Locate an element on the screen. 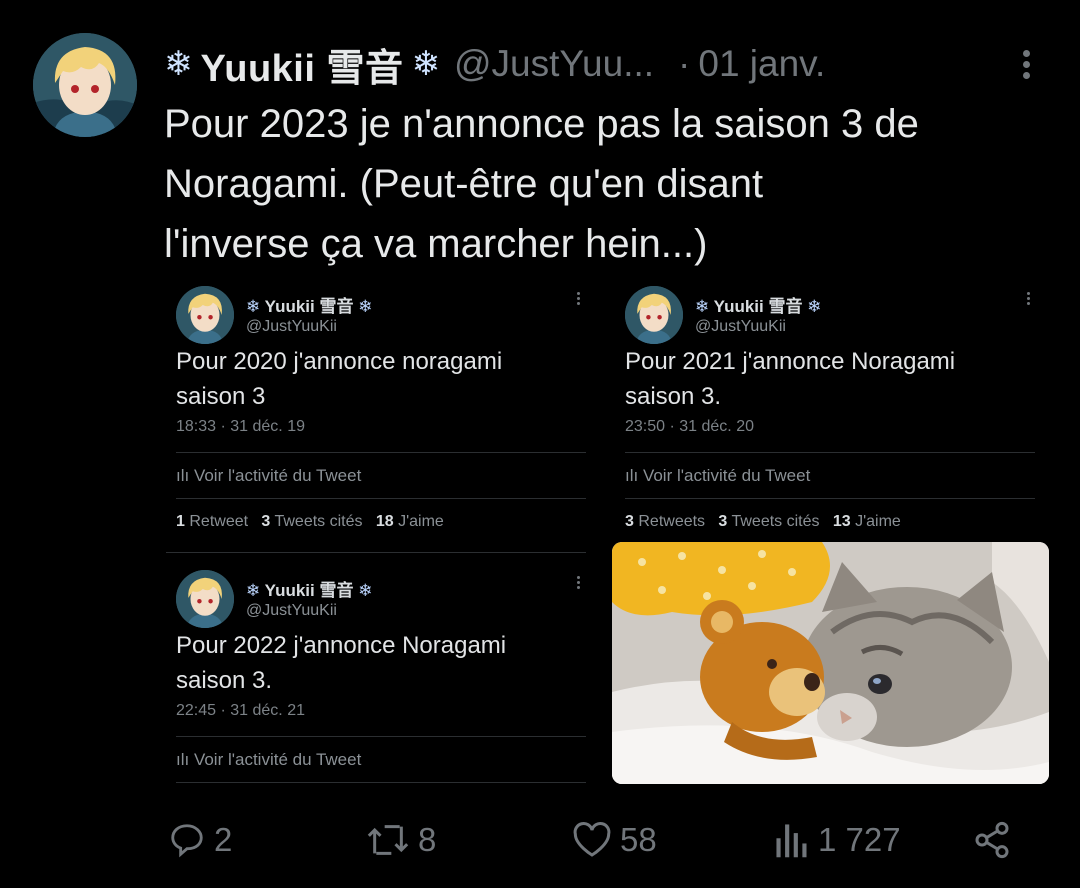 This screenshot has width=1080, height=888. like-icon is located at coordinates (592, 839).